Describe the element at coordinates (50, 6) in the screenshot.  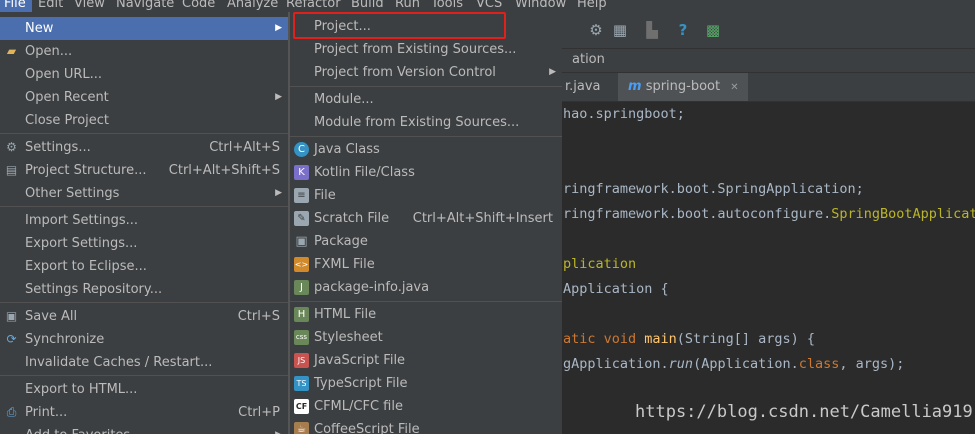
I see `menu-edit: Edit` at that location.